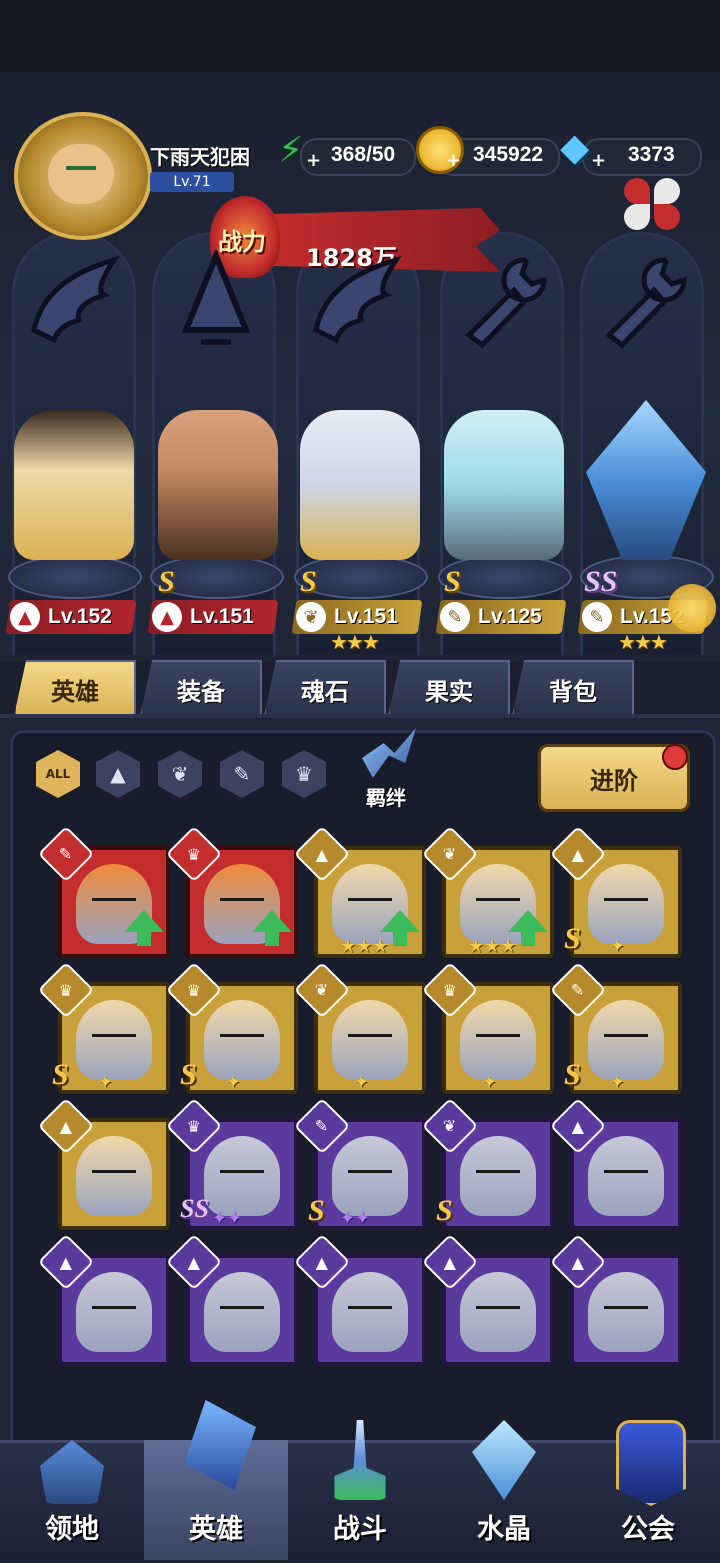 The height and width of the screenshot is (1563, 720). Describe the element at coordinates (504, 1490) in the screenshot. I see `nav-crystal: 水晶` at that location.